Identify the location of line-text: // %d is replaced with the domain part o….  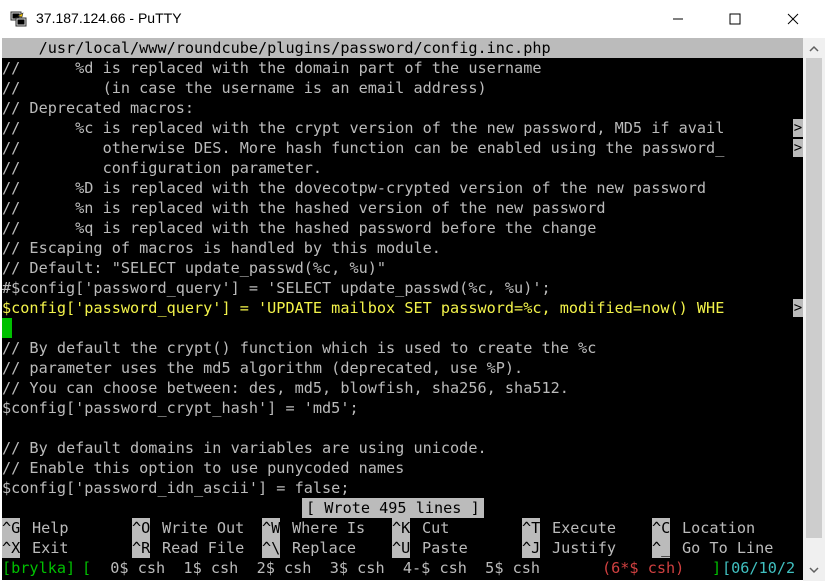
(272, 68).